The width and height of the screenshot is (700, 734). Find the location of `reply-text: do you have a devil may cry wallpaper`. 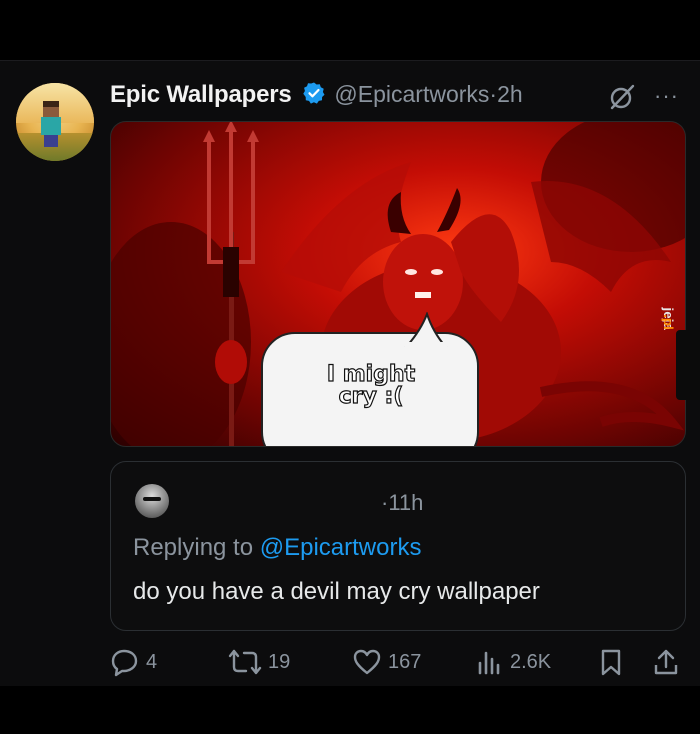

reply-text: do you have a devil may cry wallpaper is located at coordinates (336, 591).